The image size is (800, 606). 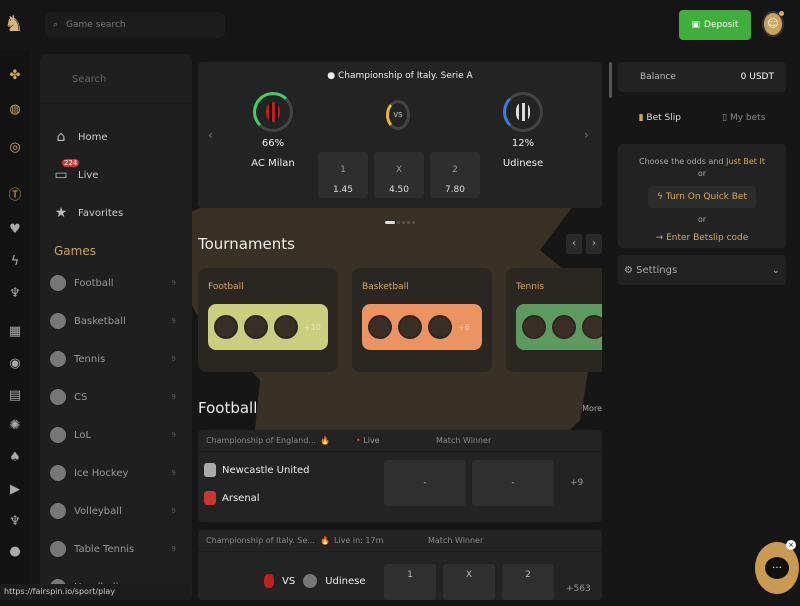 What do you see at coordinates (116, 359) in the screenshot?
I see `sidebar-item-game: Tennis 9` at bounding box center [116, 359].